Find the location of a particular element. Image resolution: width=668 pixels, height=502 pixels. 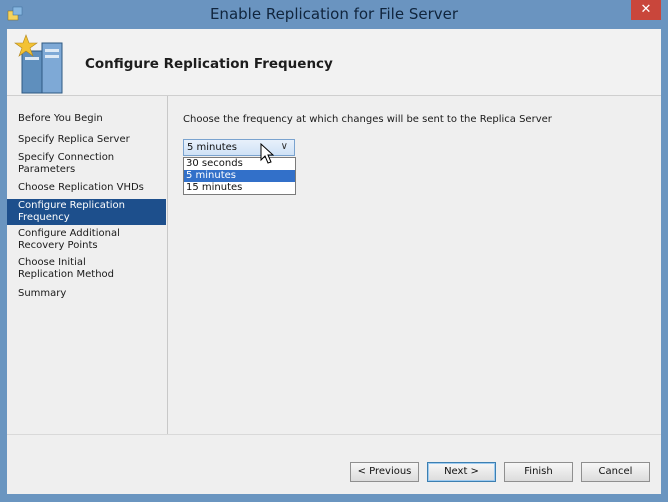

frequency-dropdown-list: 30 seconds 5 minutes 15 minutes is located at coordinates (239, 176).